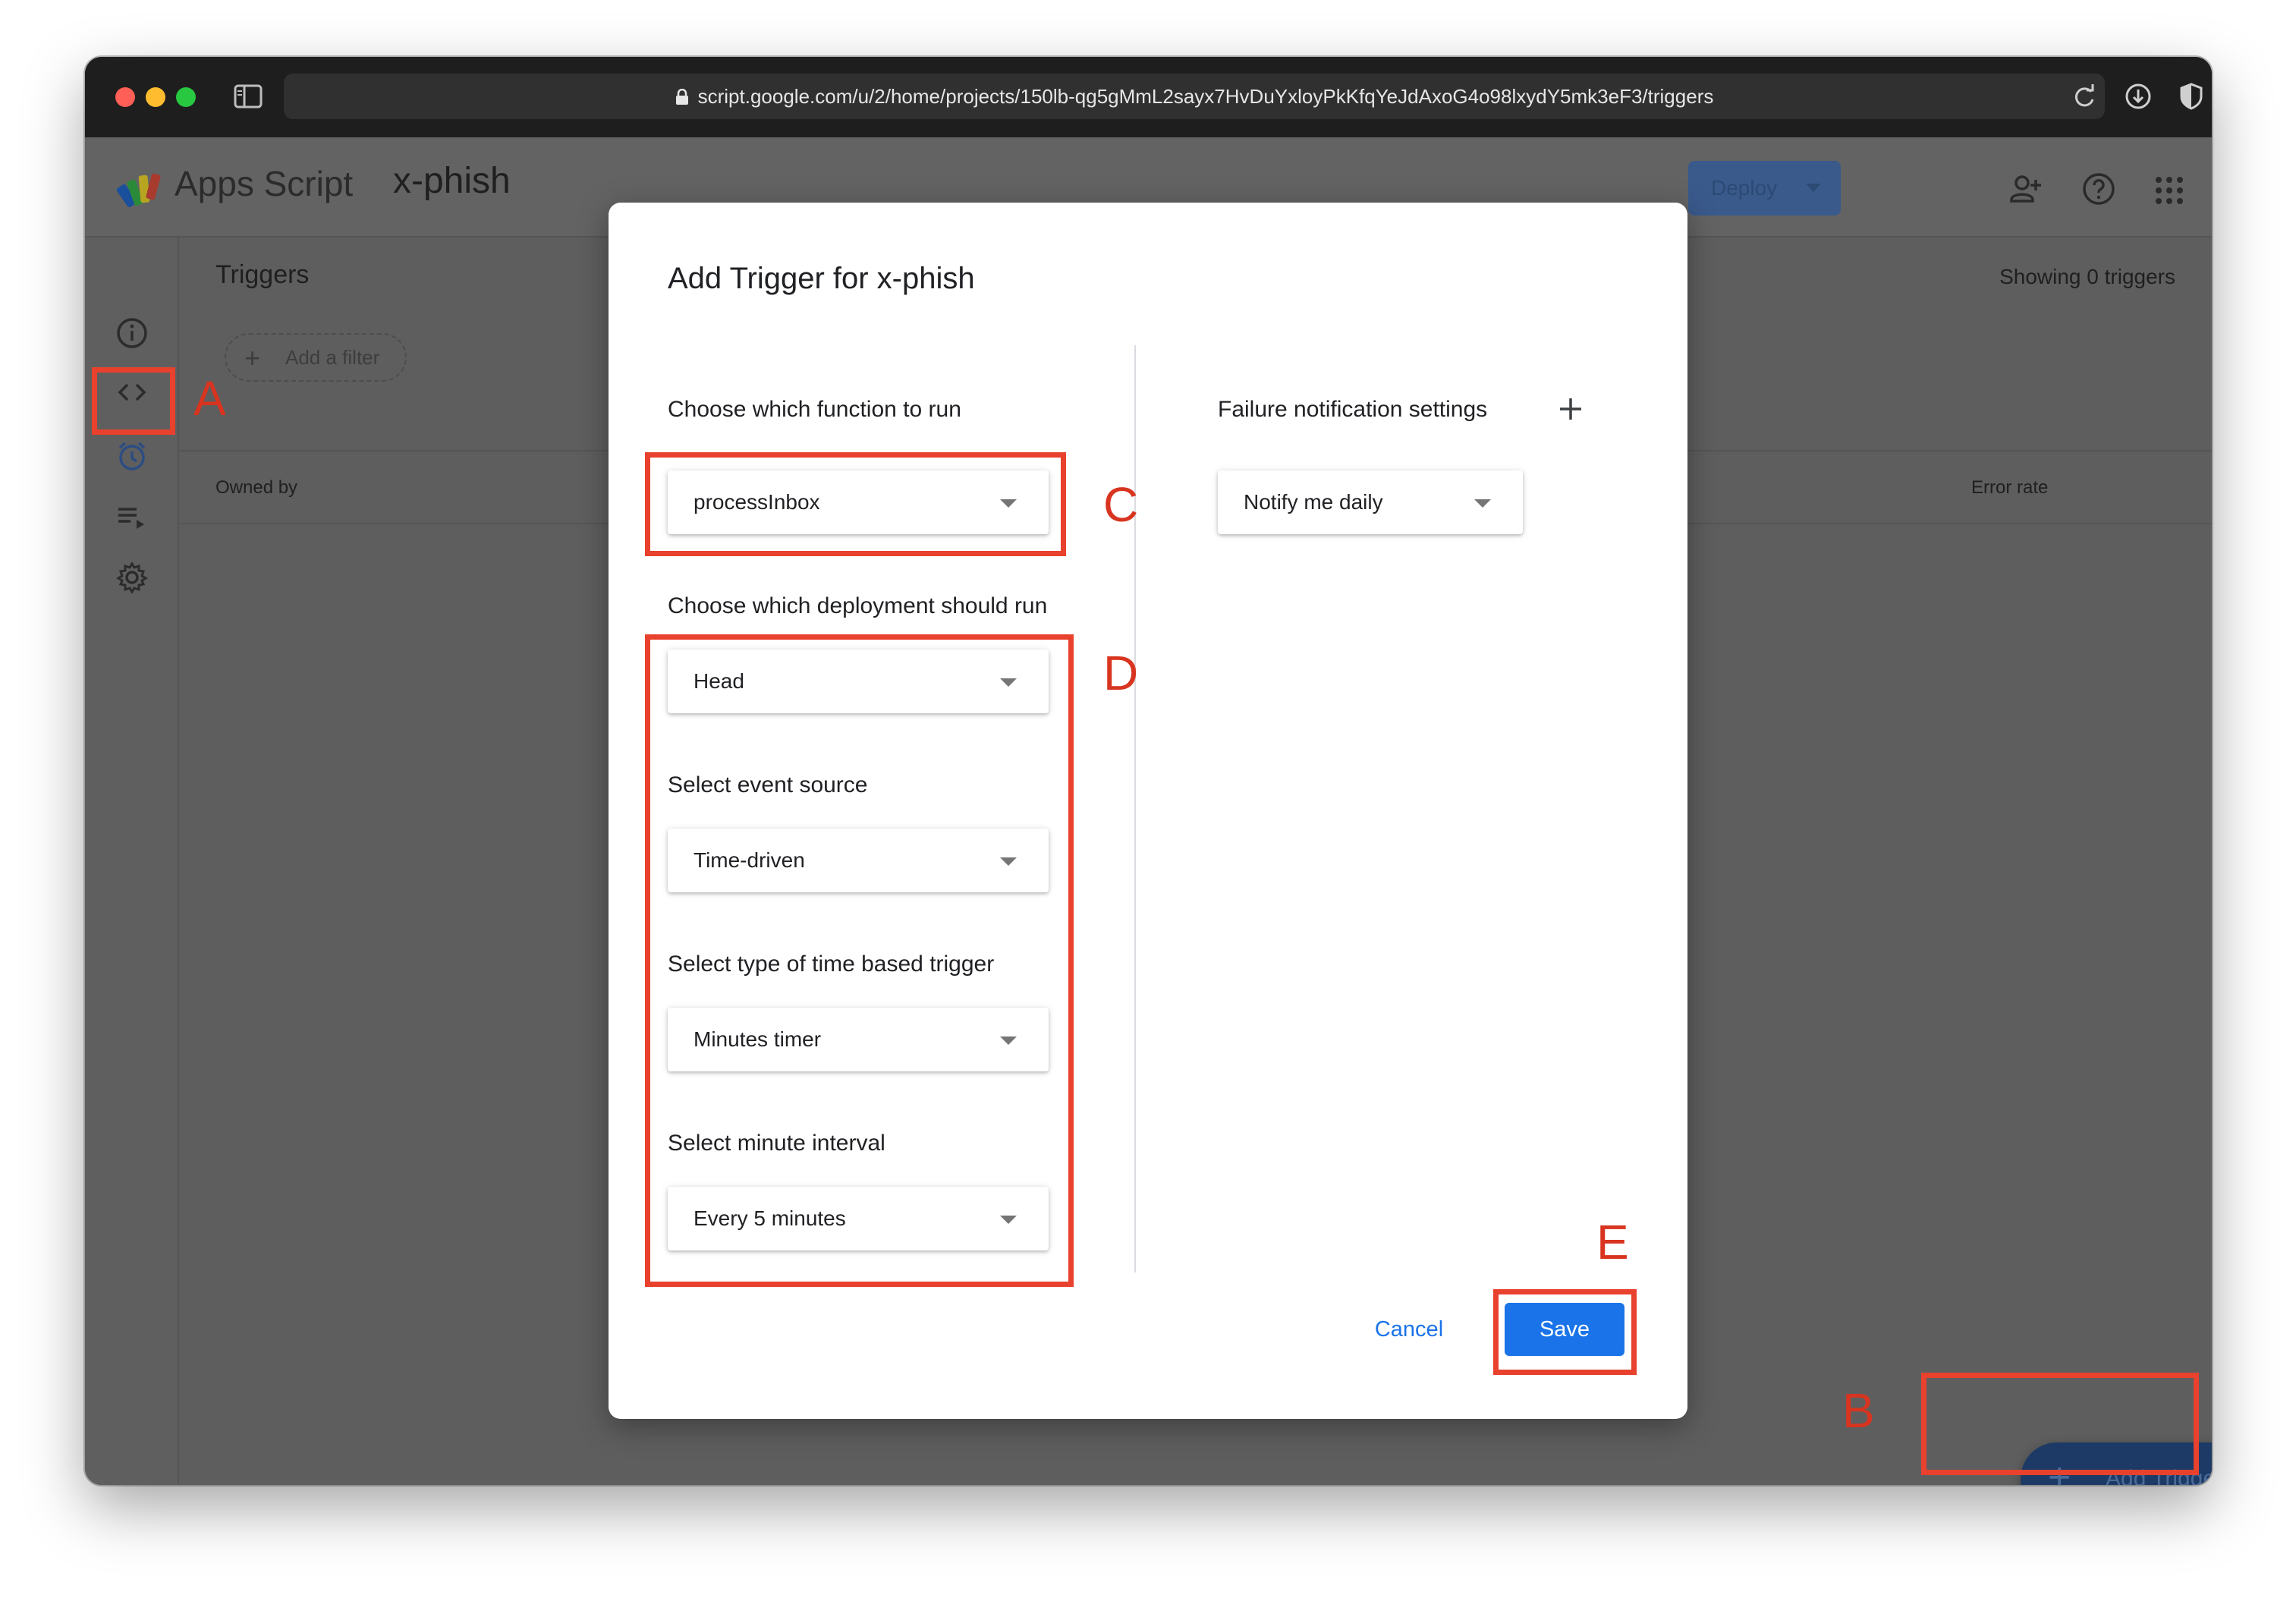 This screenshot has width=2296, height=1598. I want to click on callout-box-d, so click(859, 960).